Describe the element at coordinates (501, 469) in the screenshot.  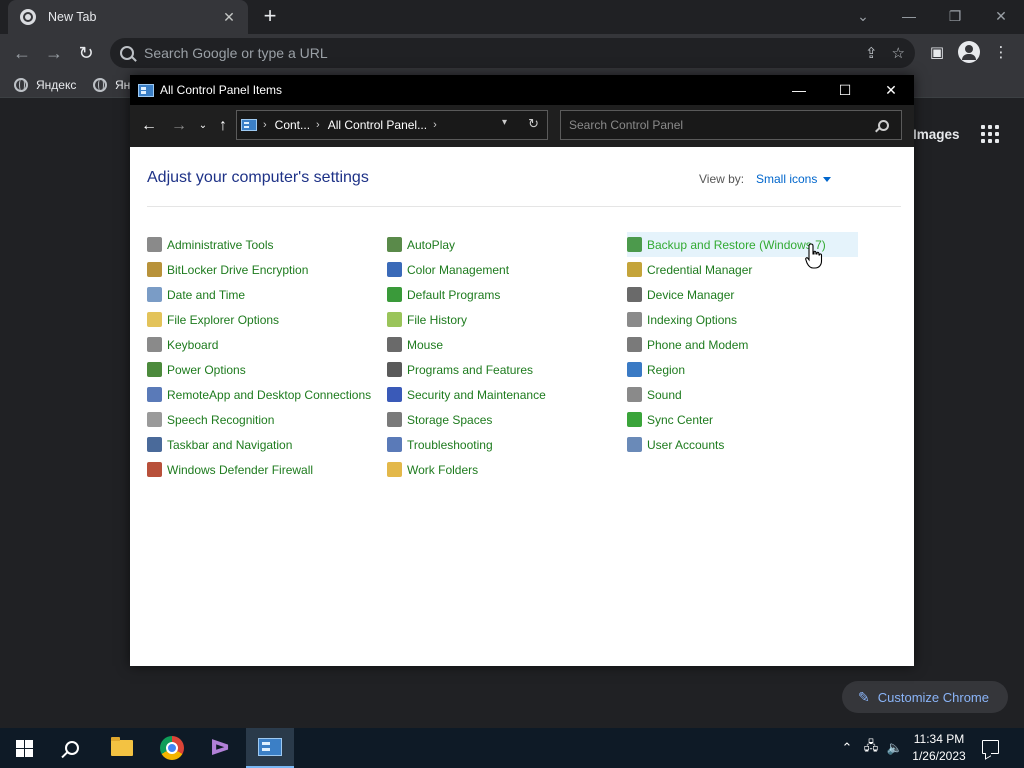
I see `cp-item: Work Folders` at that location.